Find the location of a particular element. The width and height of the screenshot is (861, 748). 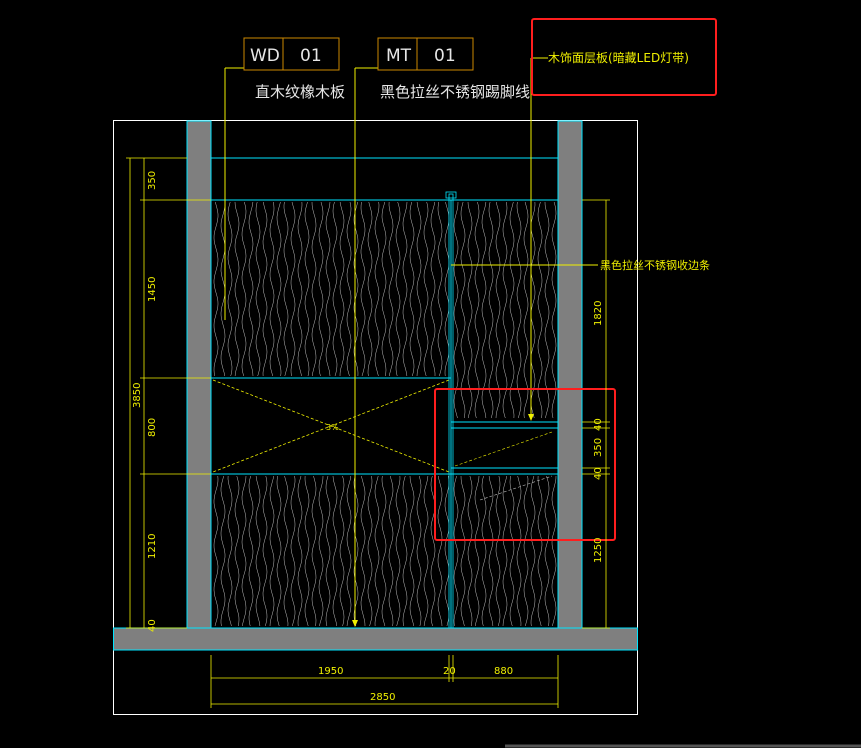

dim-label: 800 is located at coordinates (152, 427).